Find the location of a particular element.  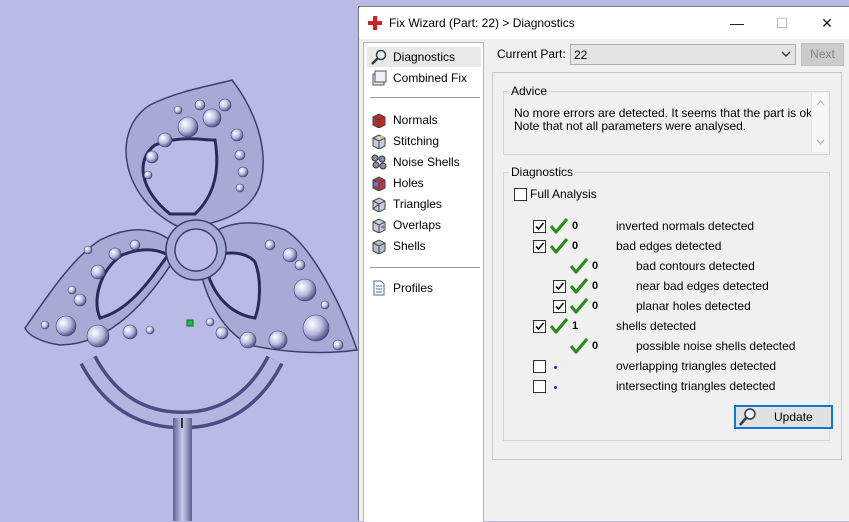

nav-item-combined-fix: Combined Fix is located at coordinates (424, 78).